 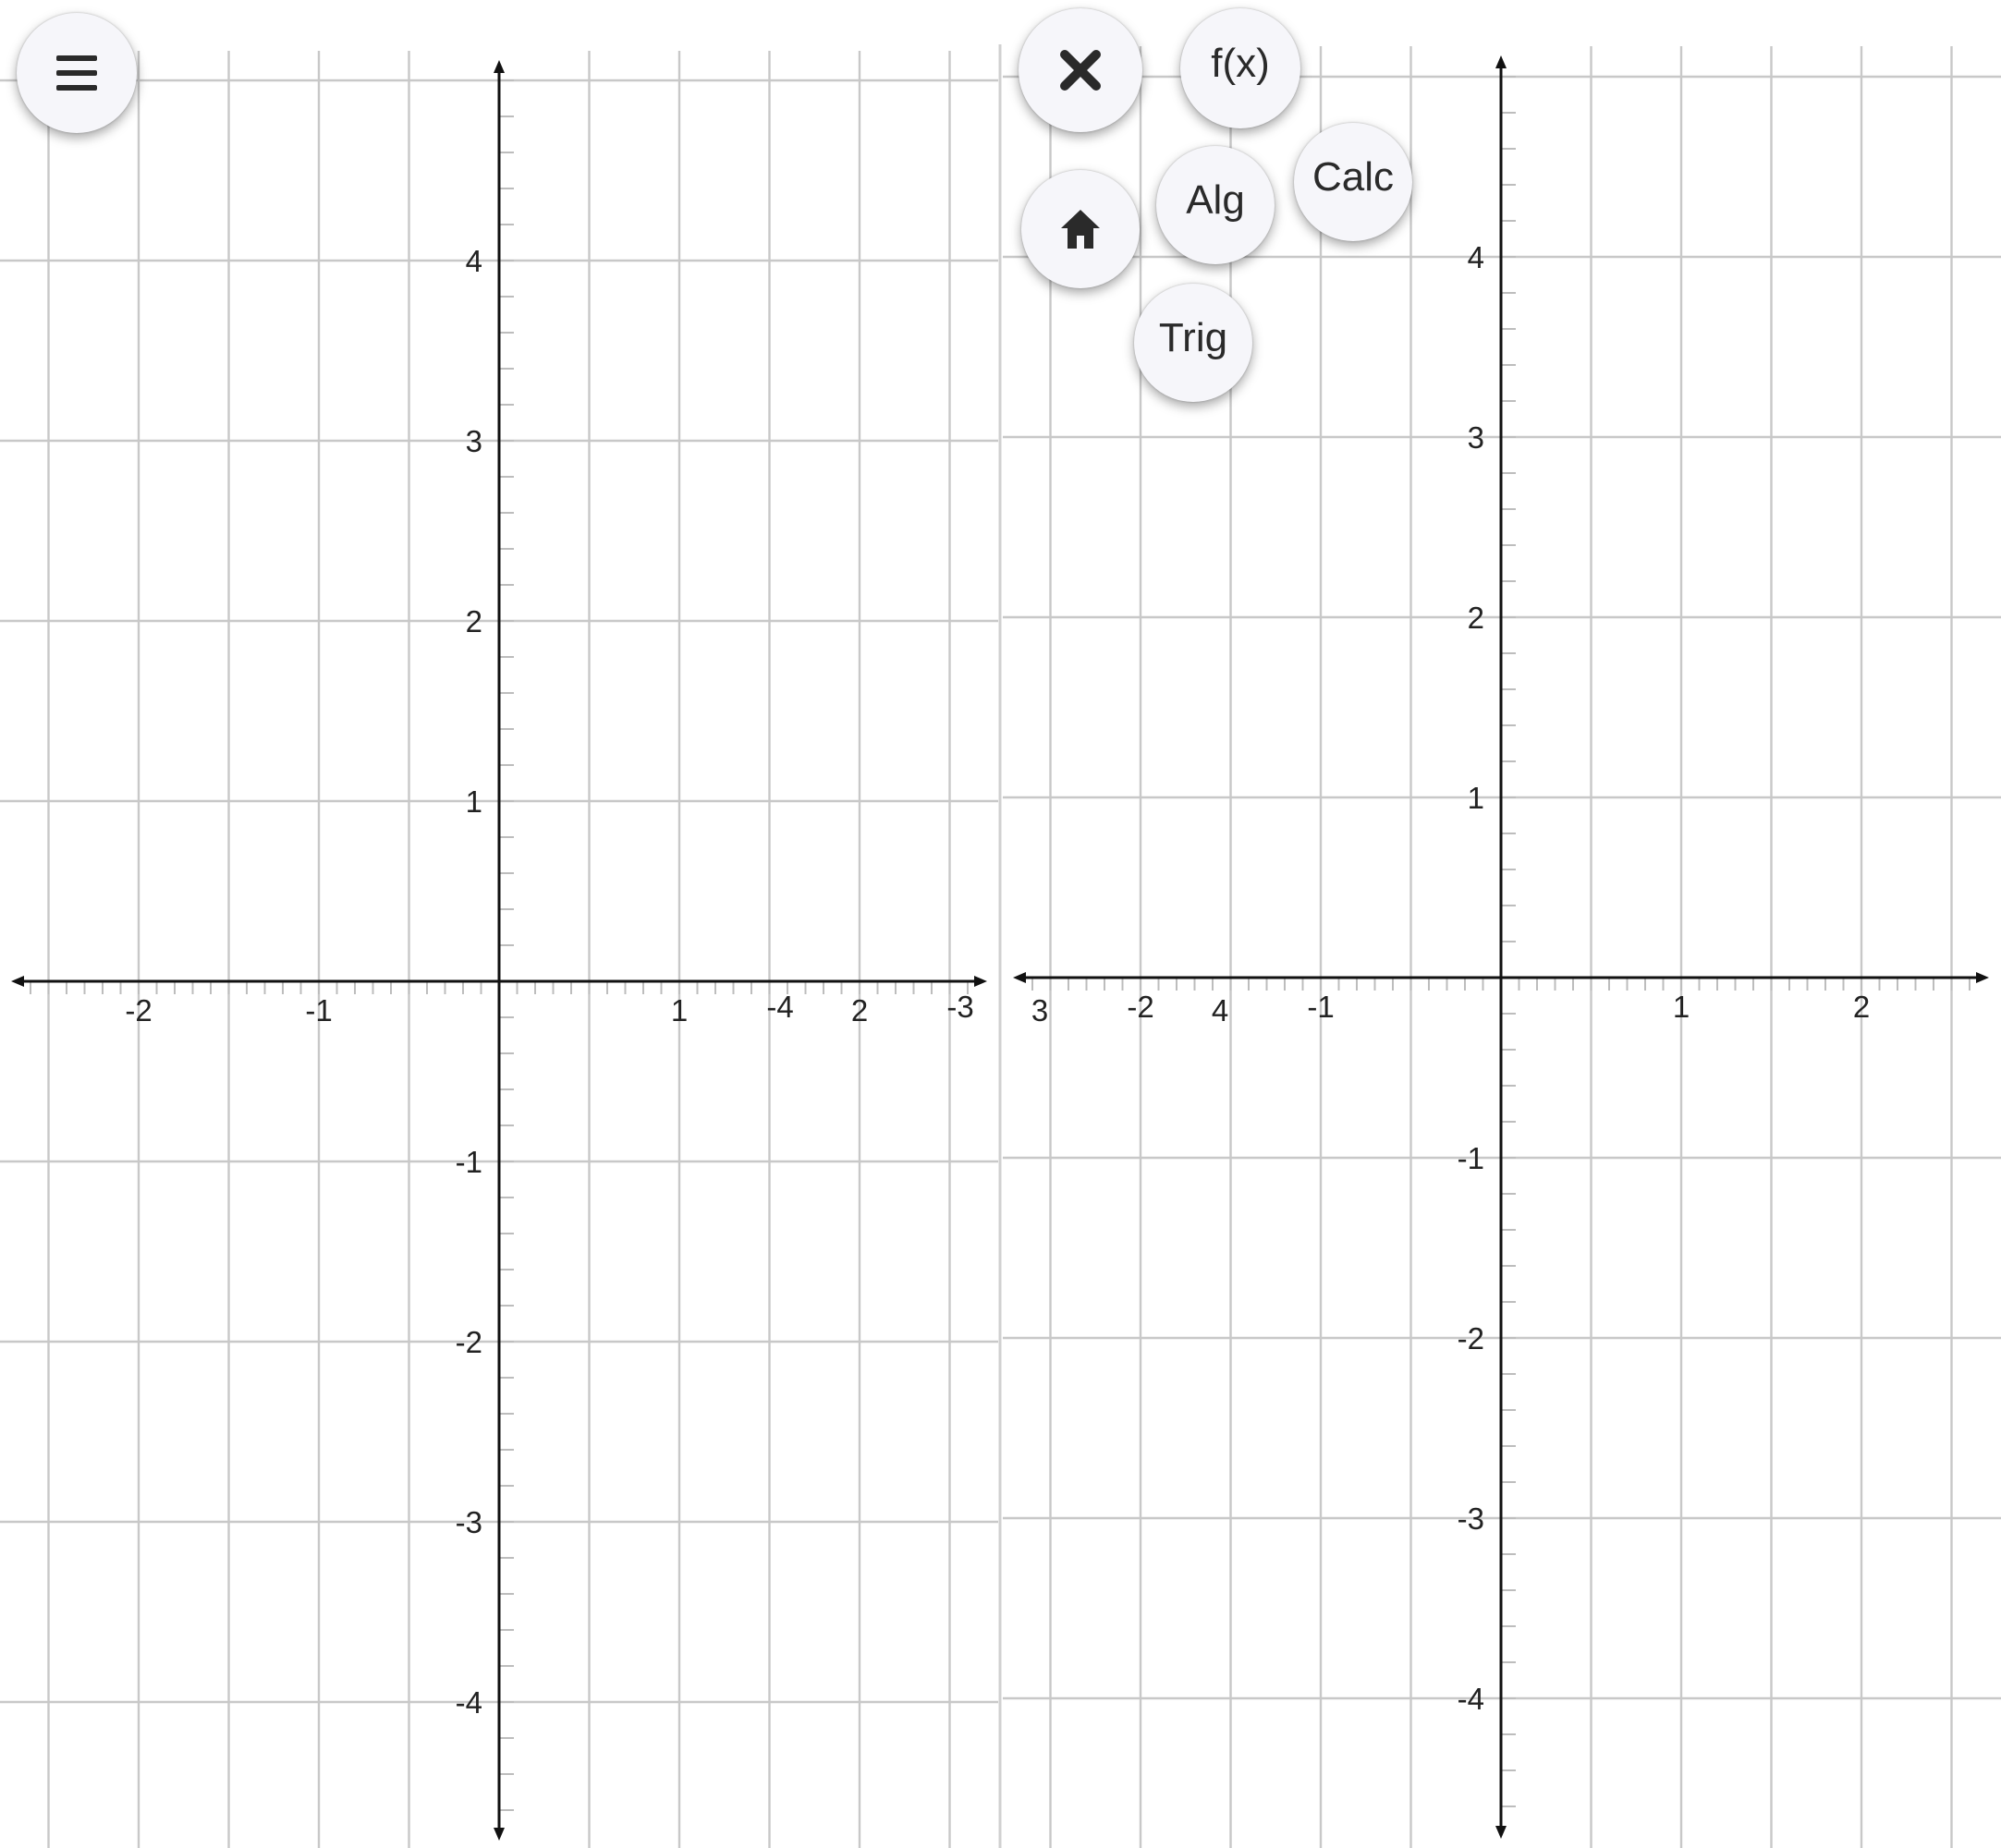 I want to click on home-button, so click(x=1080, y=229).